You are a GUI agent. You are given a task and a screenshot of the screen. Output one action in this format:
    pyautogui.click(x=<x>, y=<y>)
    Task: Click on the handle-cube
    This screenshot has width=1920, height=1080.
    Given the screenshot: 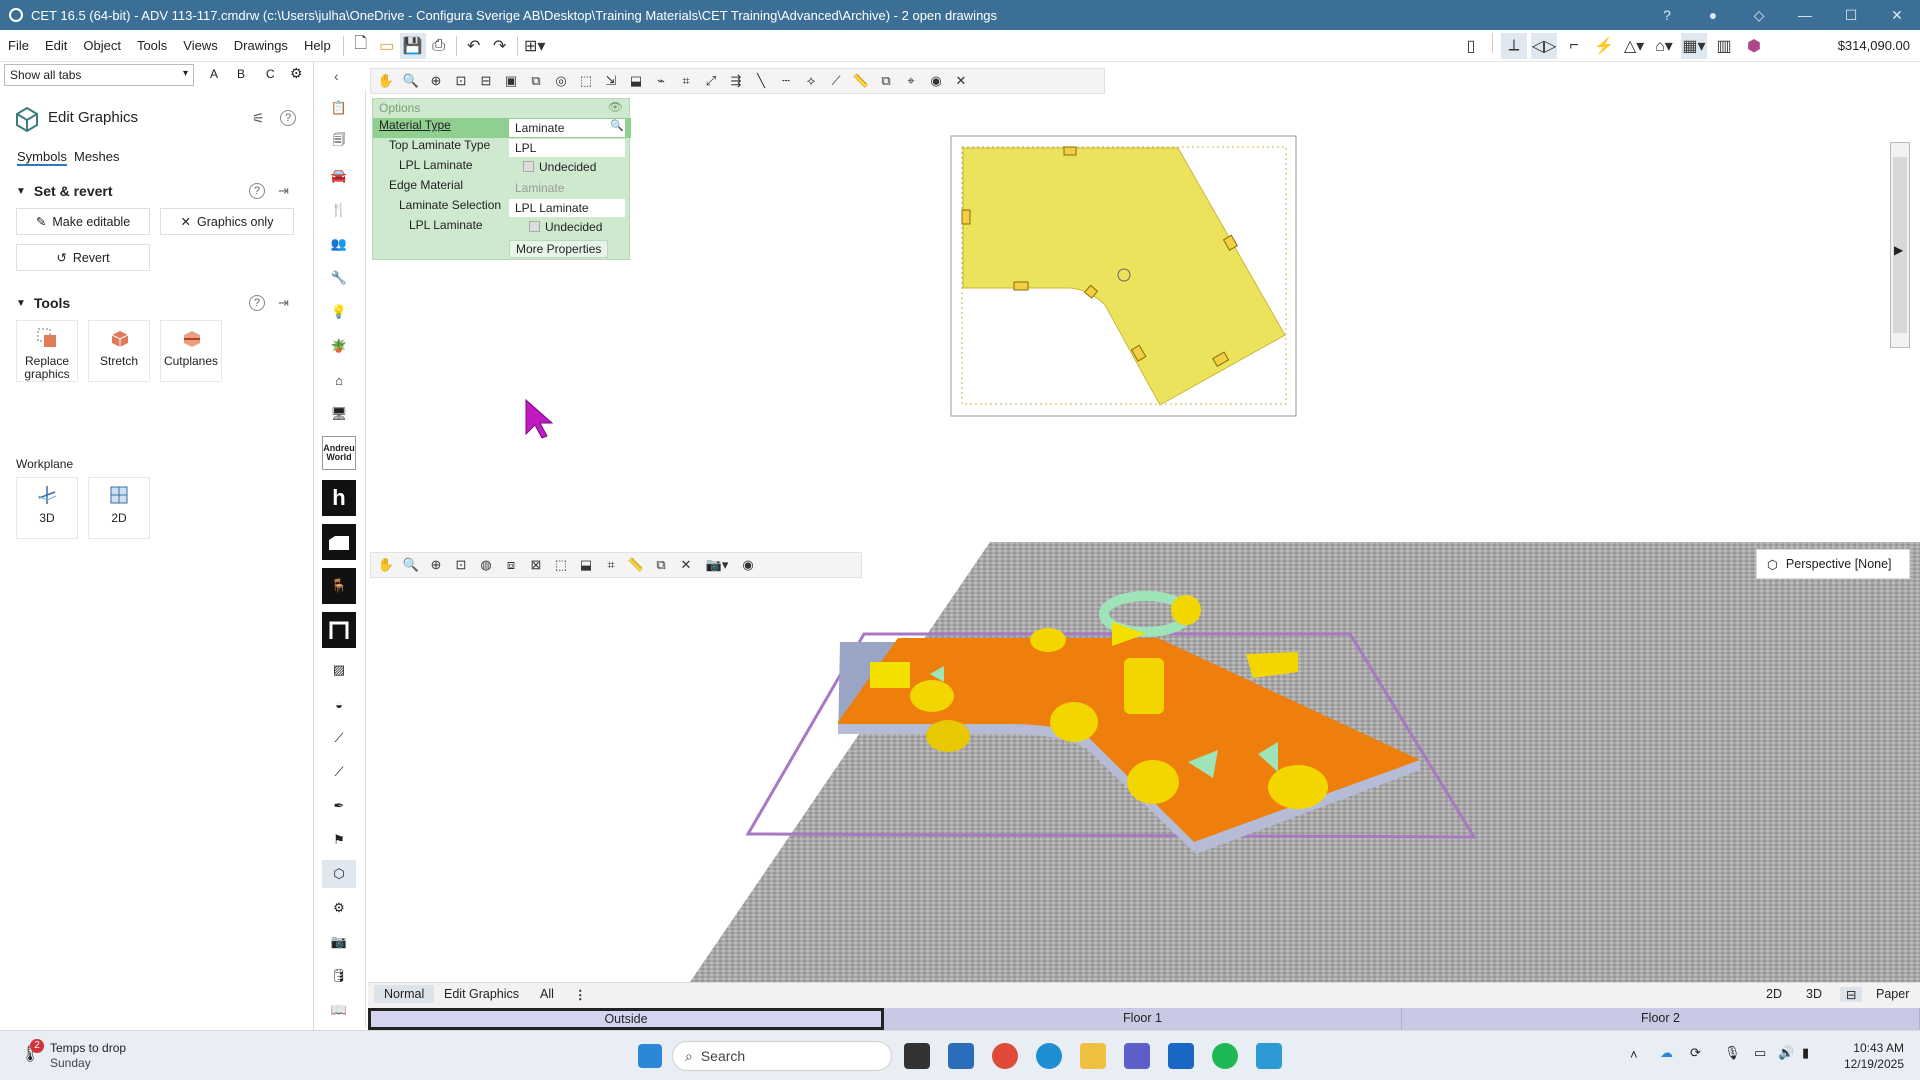 What is the action you would take?
    pyautogui.click(x=890, y=675)
    